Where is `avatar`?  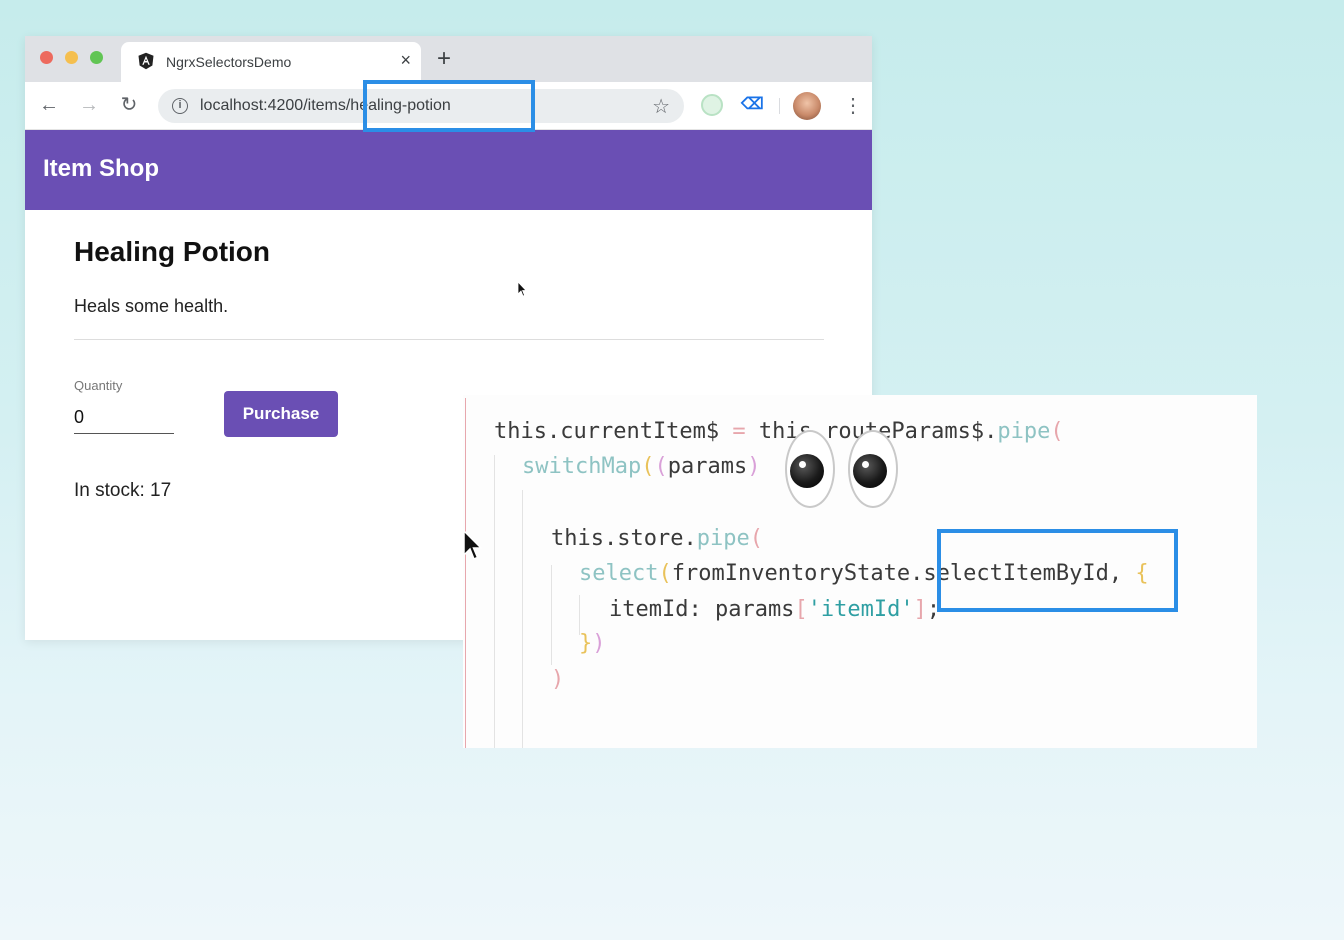 avatar is located at coordinates (807, 106).